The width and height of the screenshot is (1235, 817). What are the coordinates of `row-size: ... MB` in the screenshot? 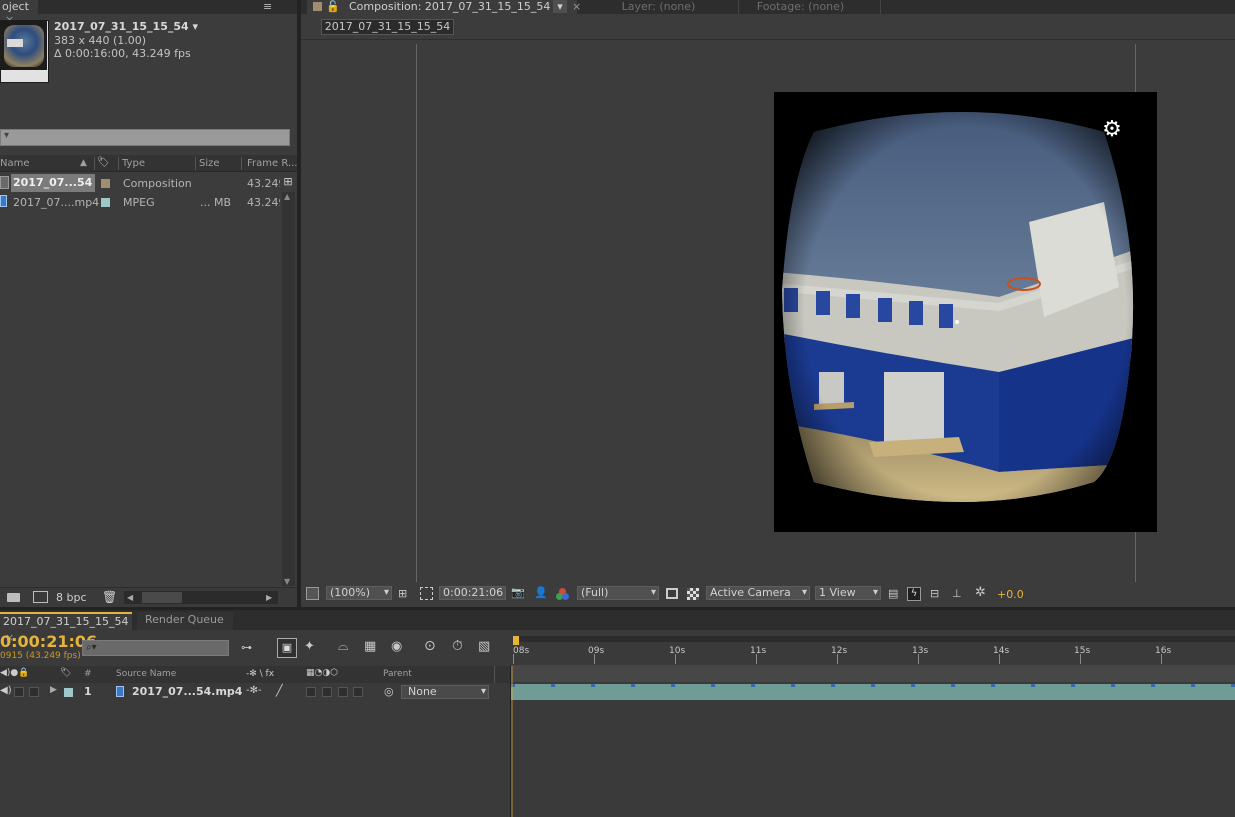 It's located at (216, 202).